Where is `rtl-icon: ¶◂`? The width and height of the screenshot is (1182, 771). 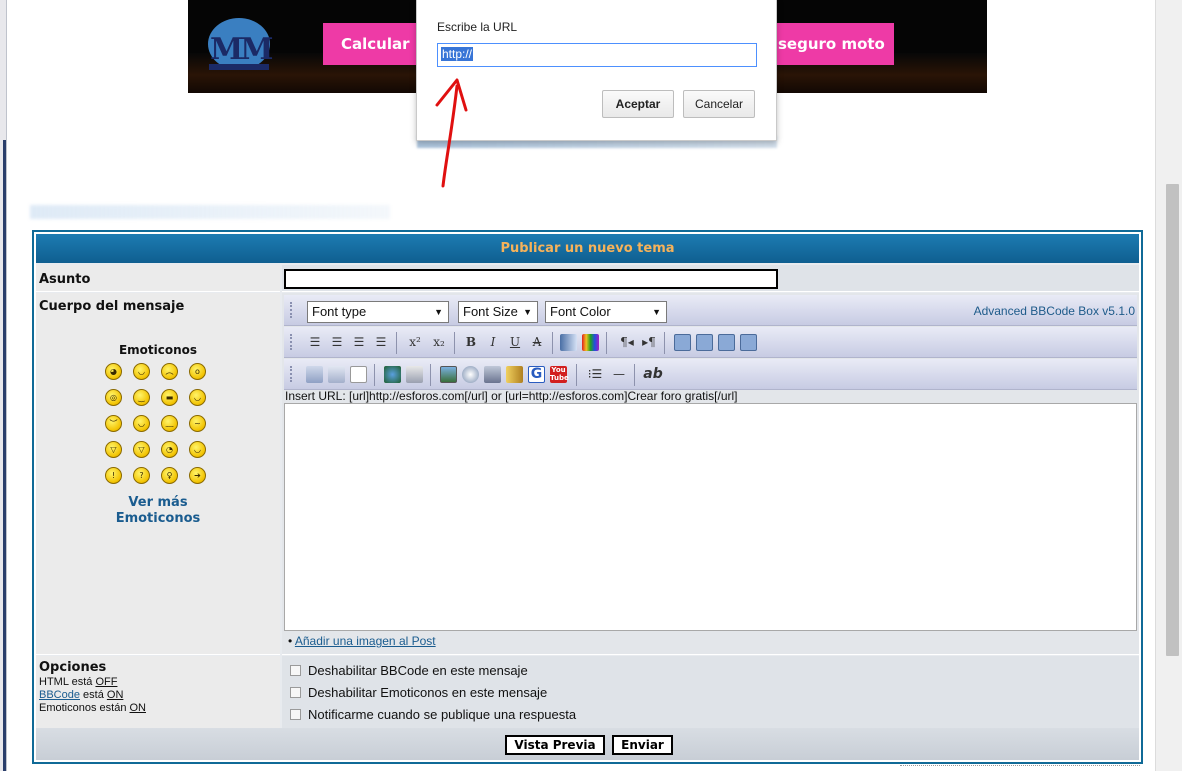 rtl-icon: ¶◂ is located at coordinates (627, 342).